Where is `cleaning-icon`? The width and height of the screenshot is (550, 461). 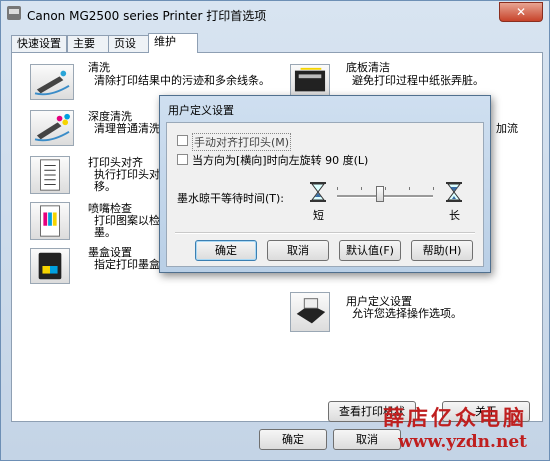 cleaning-icon is located at coordinates (52, 82).